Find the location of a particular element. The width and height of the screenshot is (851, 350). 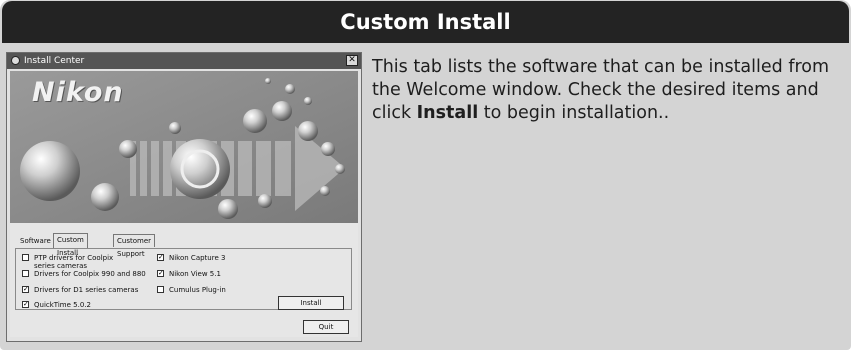

option-nikon-view: ✓ Nikon View 5.1 is located at coordinates (217, 274).